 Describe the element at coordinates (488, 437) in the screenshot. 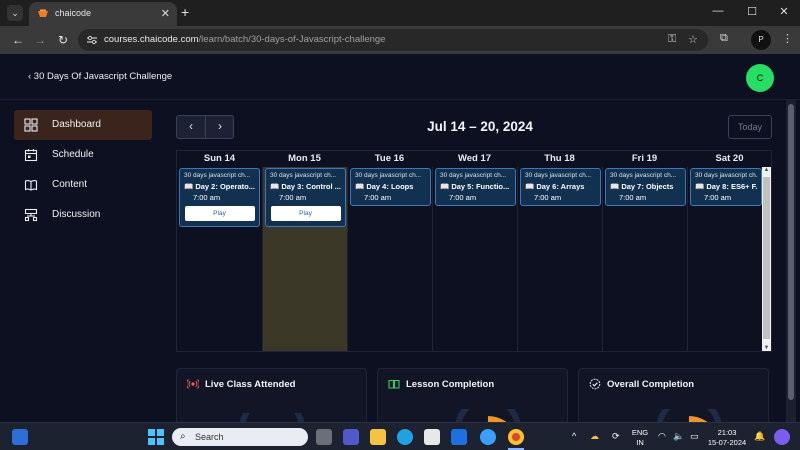

I see `colorful-app-icon` at that location.